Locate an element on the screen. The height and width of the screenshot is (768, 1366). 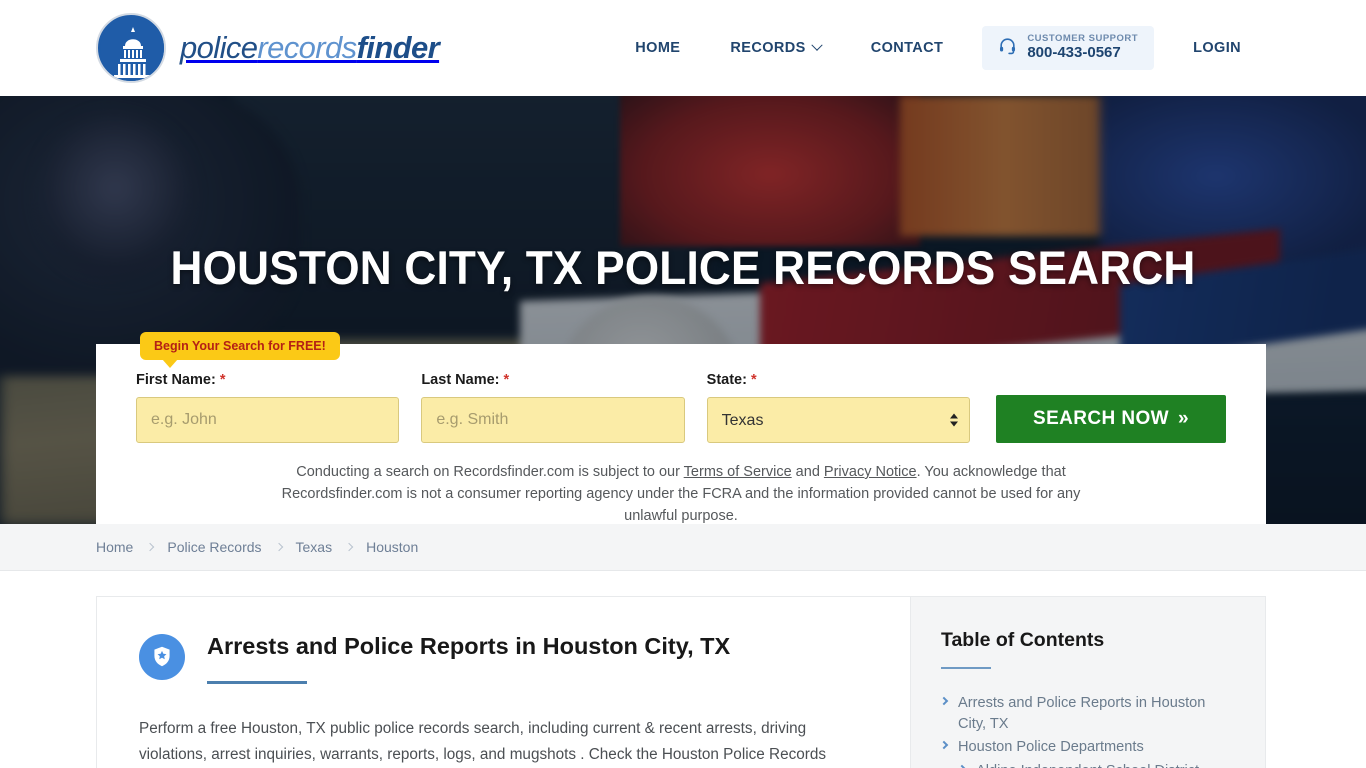
breadcrumb-item-home: Home is located at coordinates (114, 547).